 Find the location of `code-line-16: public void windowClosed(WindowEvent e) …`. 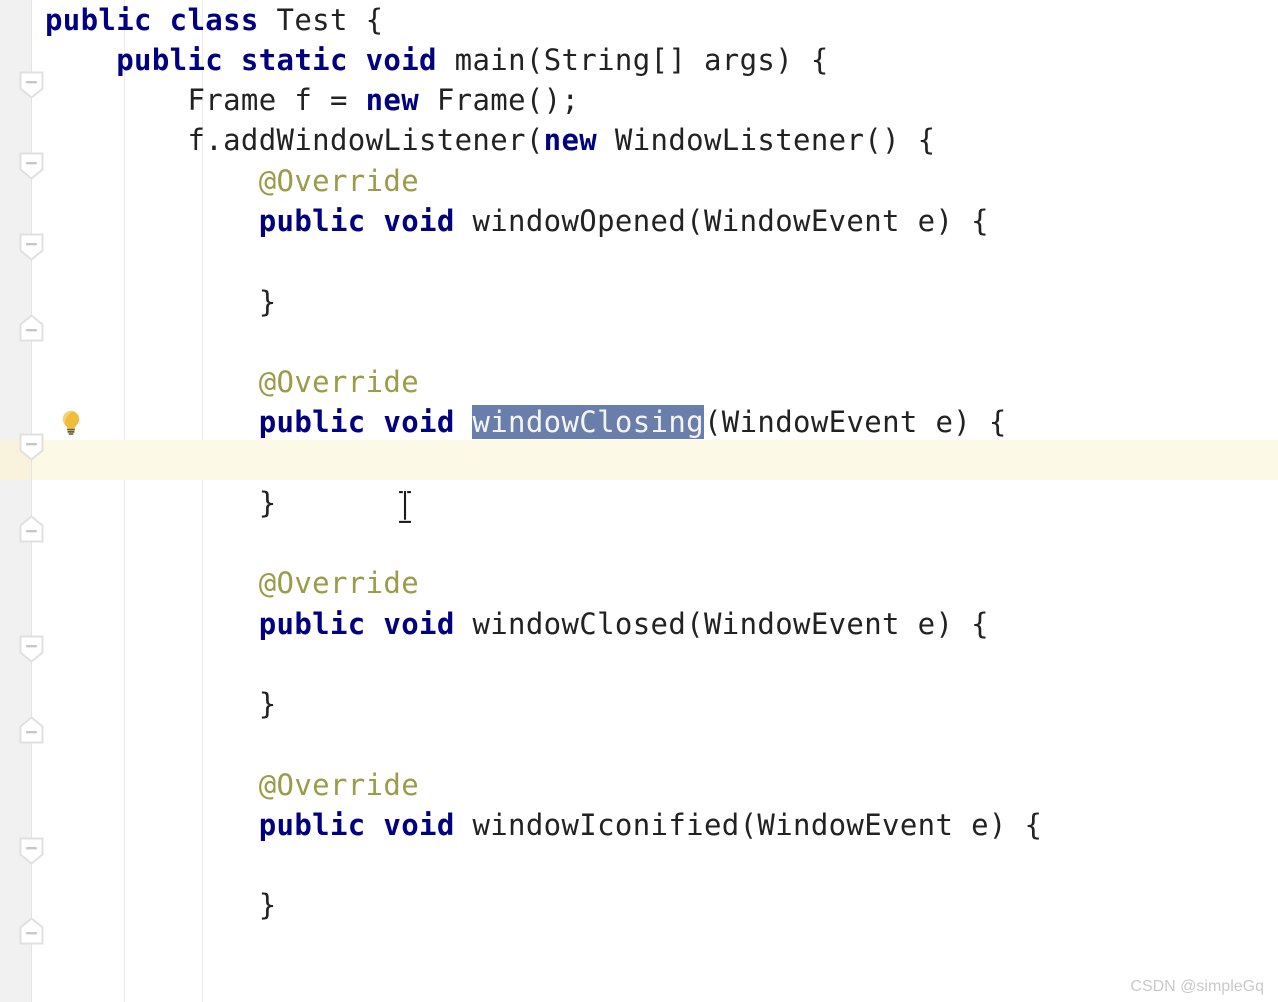

code-line-16: public void windowClosed(WindowEvent e) … is located at coordinates (517, 624).